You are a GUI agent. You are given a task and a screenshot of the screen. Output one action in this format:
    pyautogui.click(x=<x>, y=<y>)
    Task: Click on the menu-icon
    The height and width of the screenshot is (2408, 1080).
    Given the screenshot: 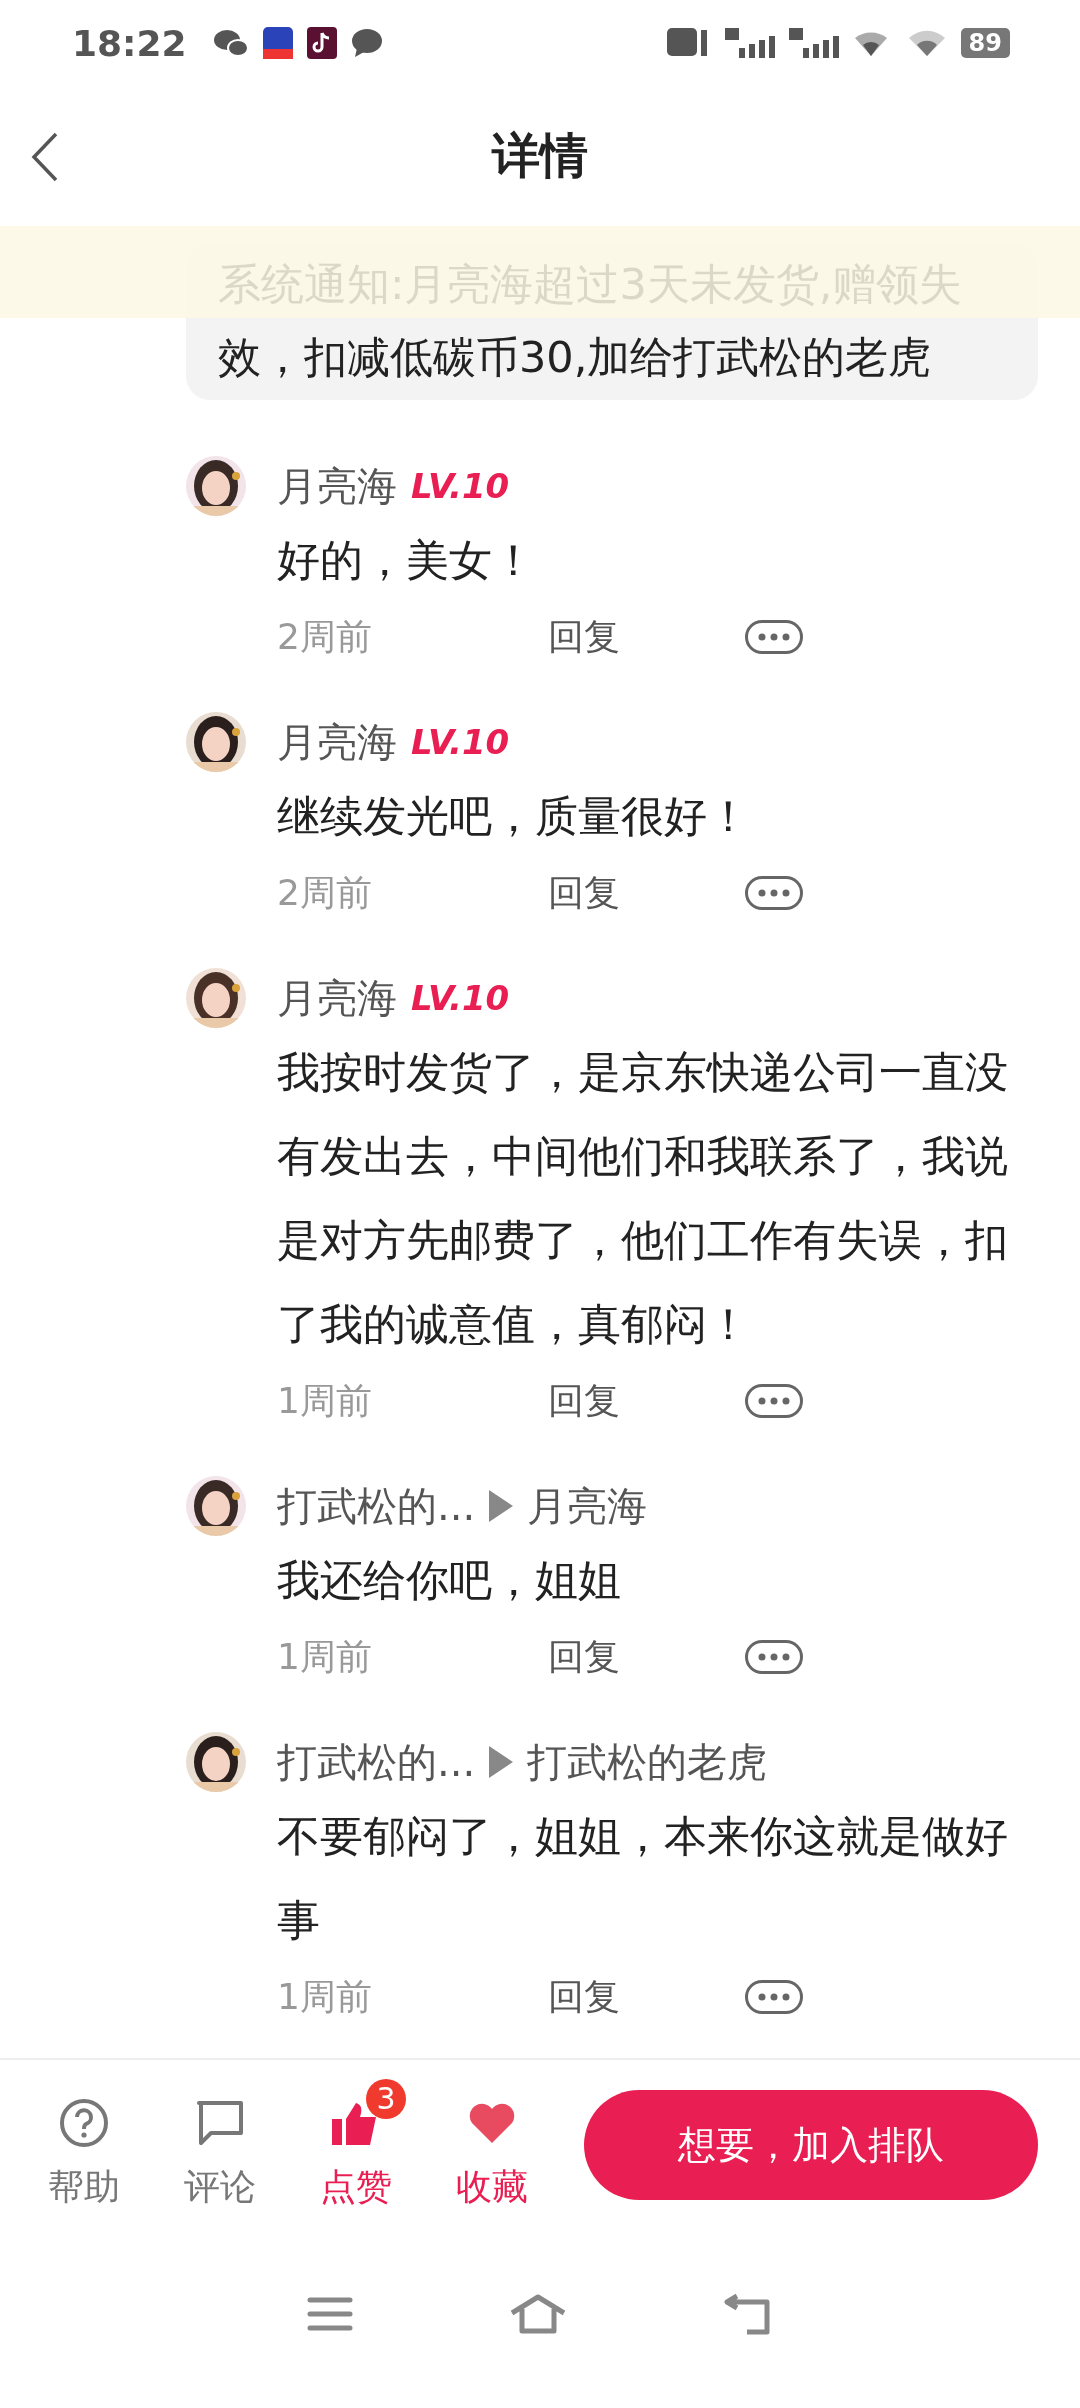 What is the action you would take?
    pyautogui.click(x=330, y=2314)
    